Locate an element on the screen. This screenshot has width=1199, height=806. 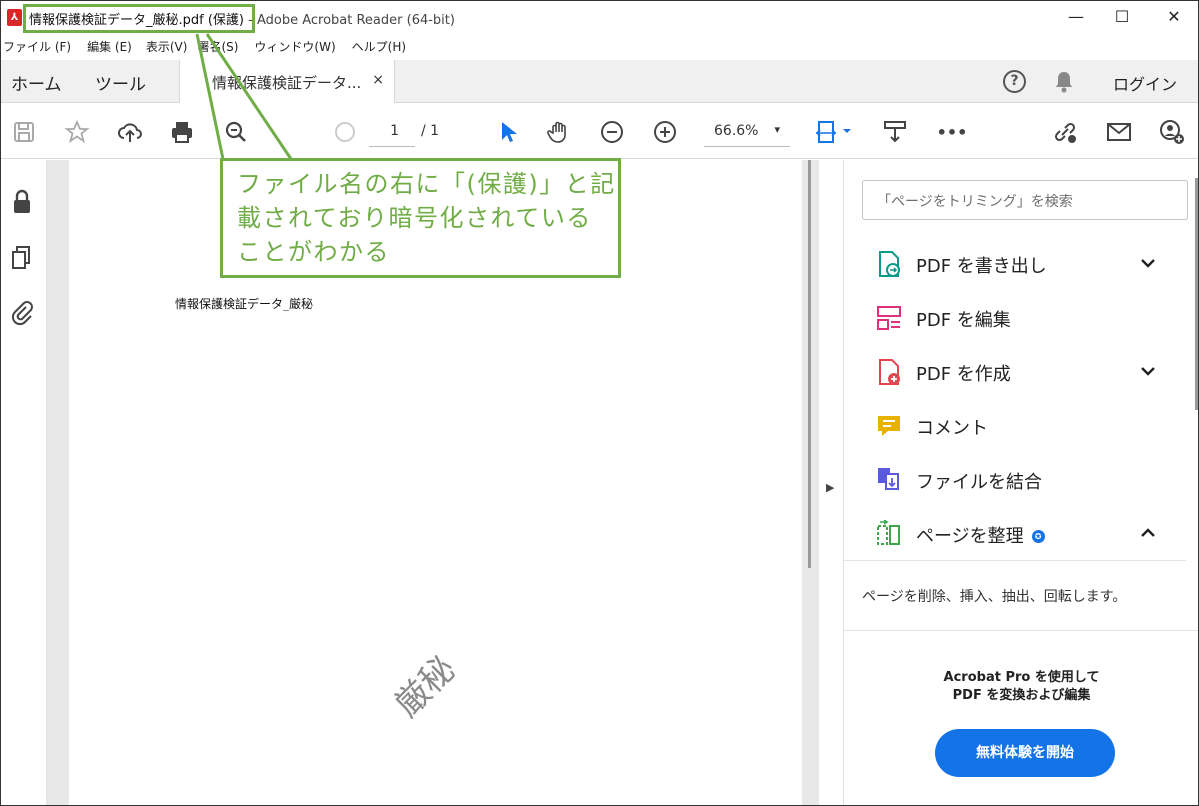
minimize-button: — is located at coordinates (1076, 18).